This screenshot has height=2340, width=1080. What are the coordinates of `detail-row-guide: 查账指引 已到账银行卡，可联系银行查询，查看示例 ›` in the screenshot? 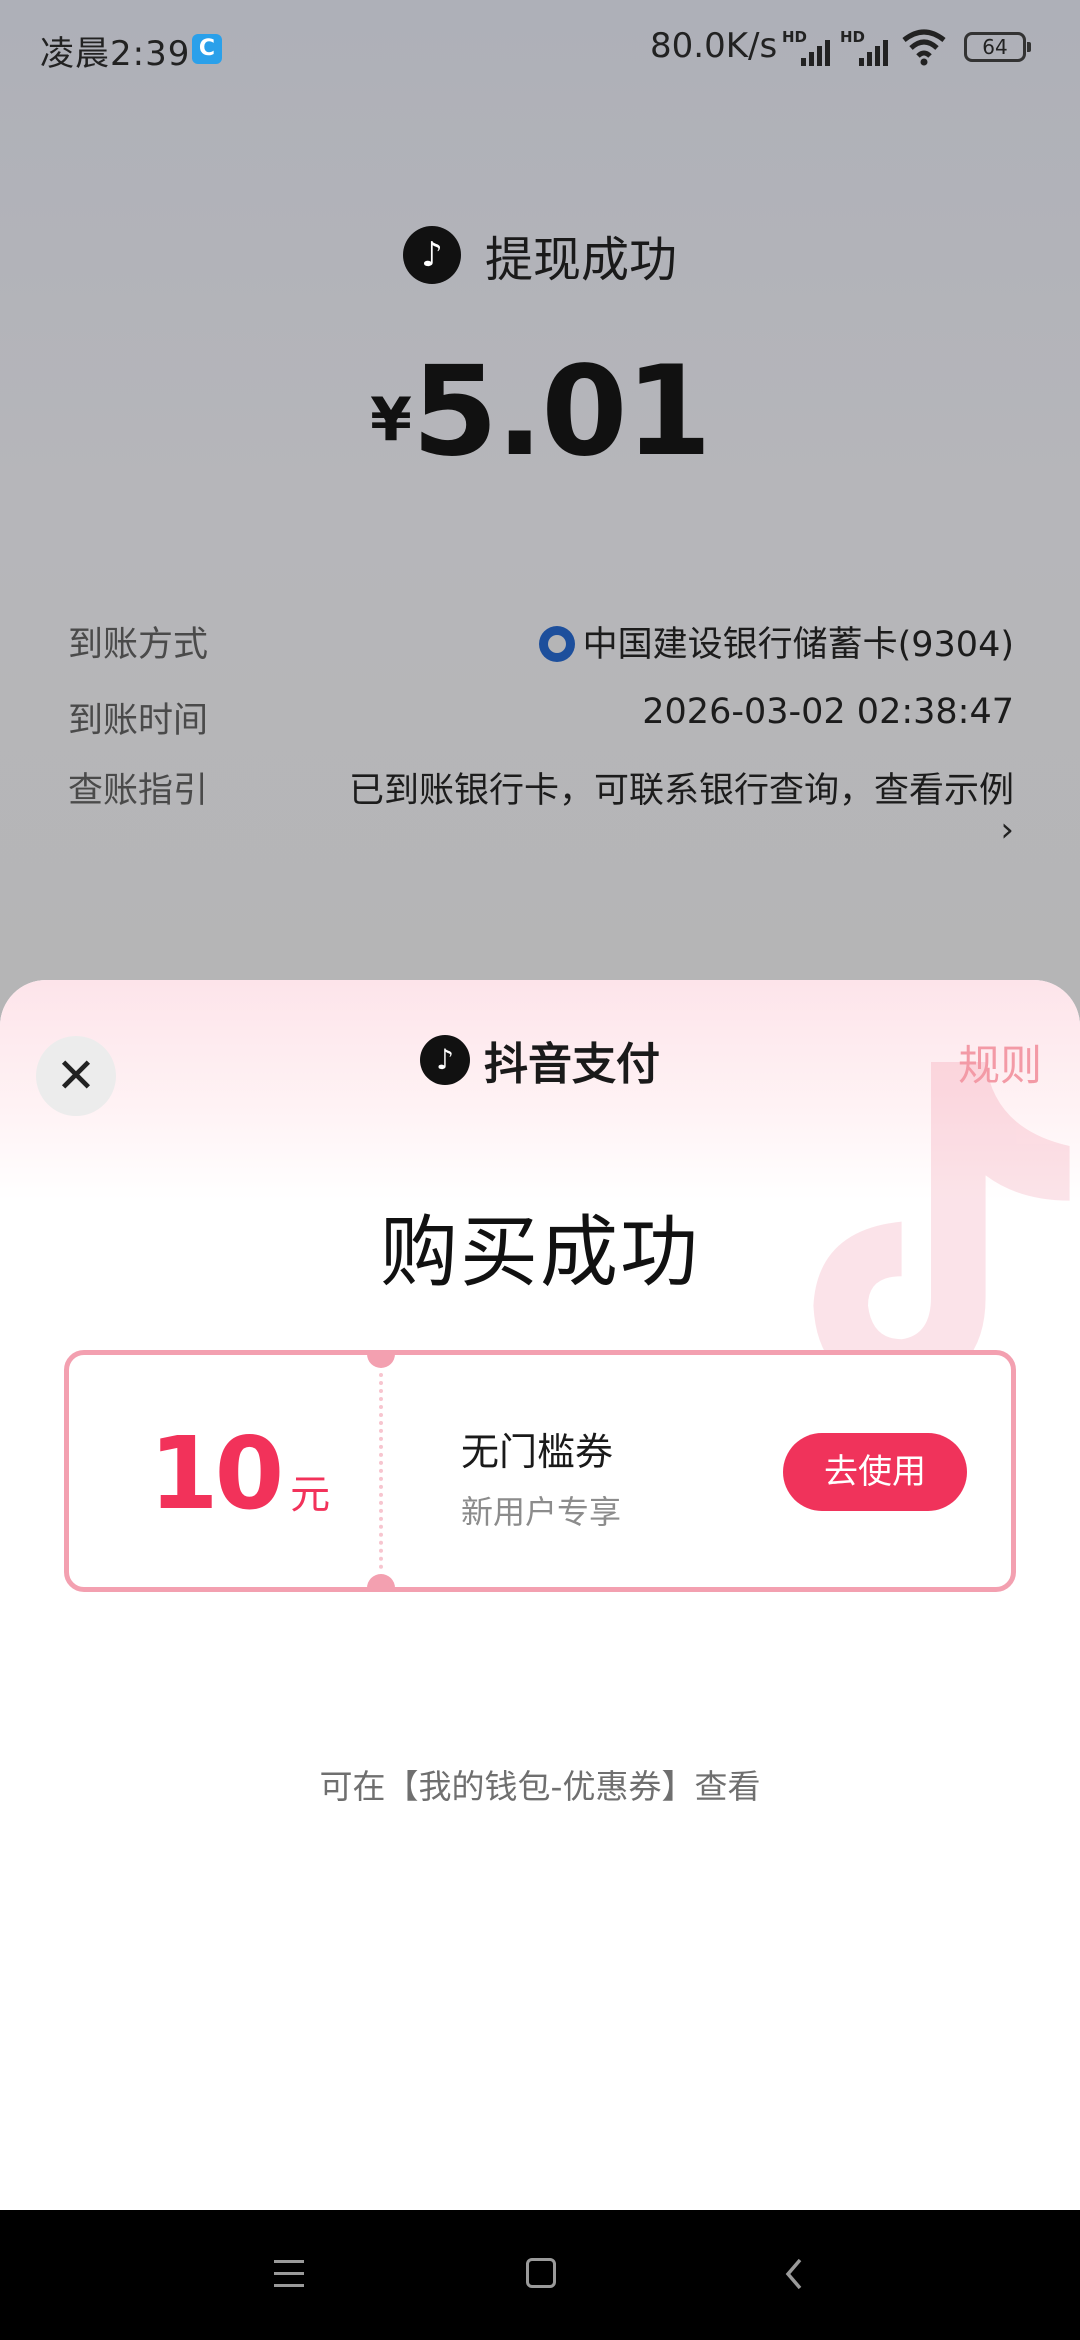 It's located at (541, 812).